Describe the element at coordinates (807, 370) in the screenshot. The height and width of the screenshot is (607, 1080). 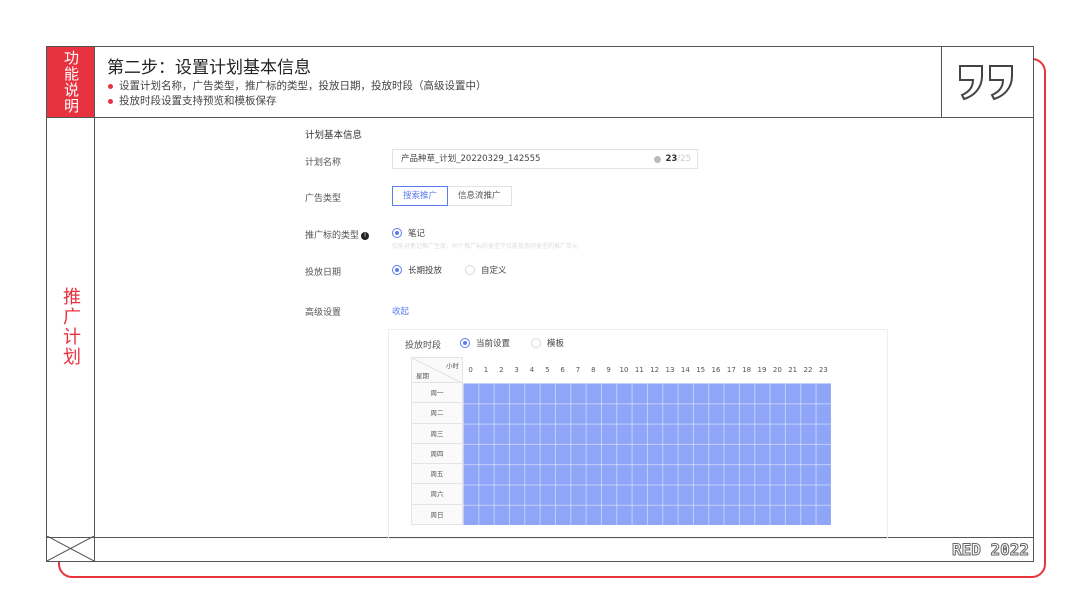
I see `hour-header: 22` at that location.